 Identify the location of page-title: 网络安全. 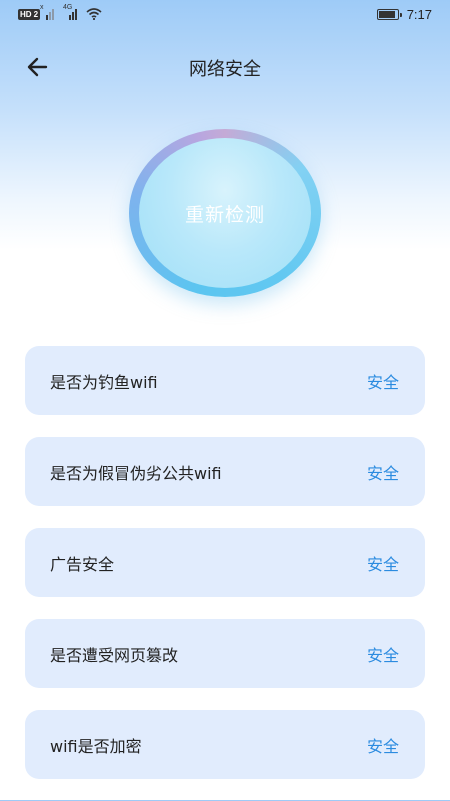
(225, 69).